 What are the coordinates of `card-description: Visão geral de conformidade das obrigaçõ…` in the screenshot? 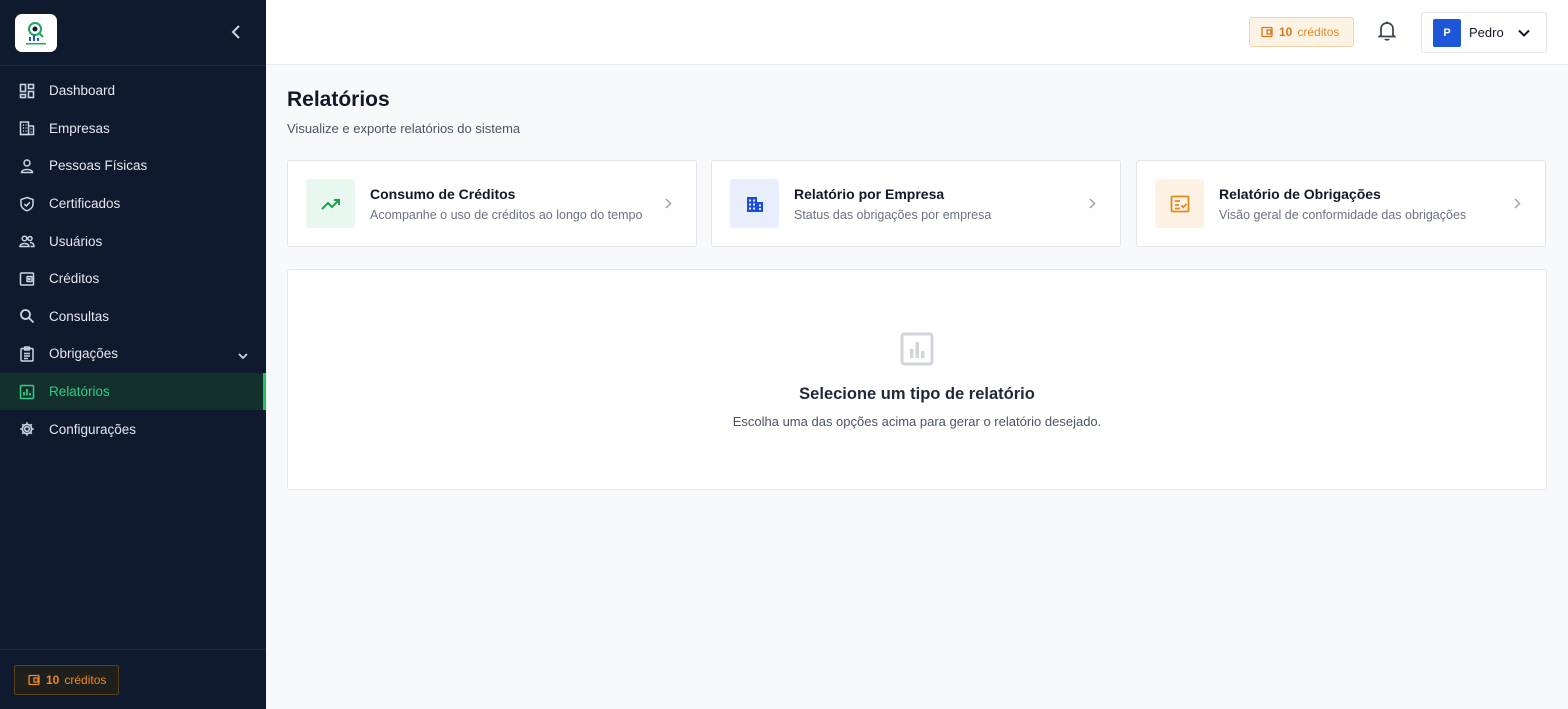 It's located at (1343, 215).